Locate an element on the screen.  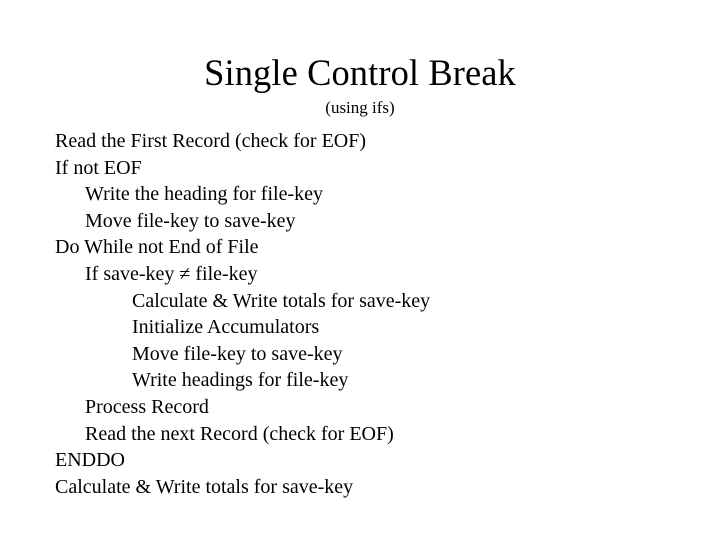
pseudocode-line: Write headings for file-key is located at coordinates (240, 380).